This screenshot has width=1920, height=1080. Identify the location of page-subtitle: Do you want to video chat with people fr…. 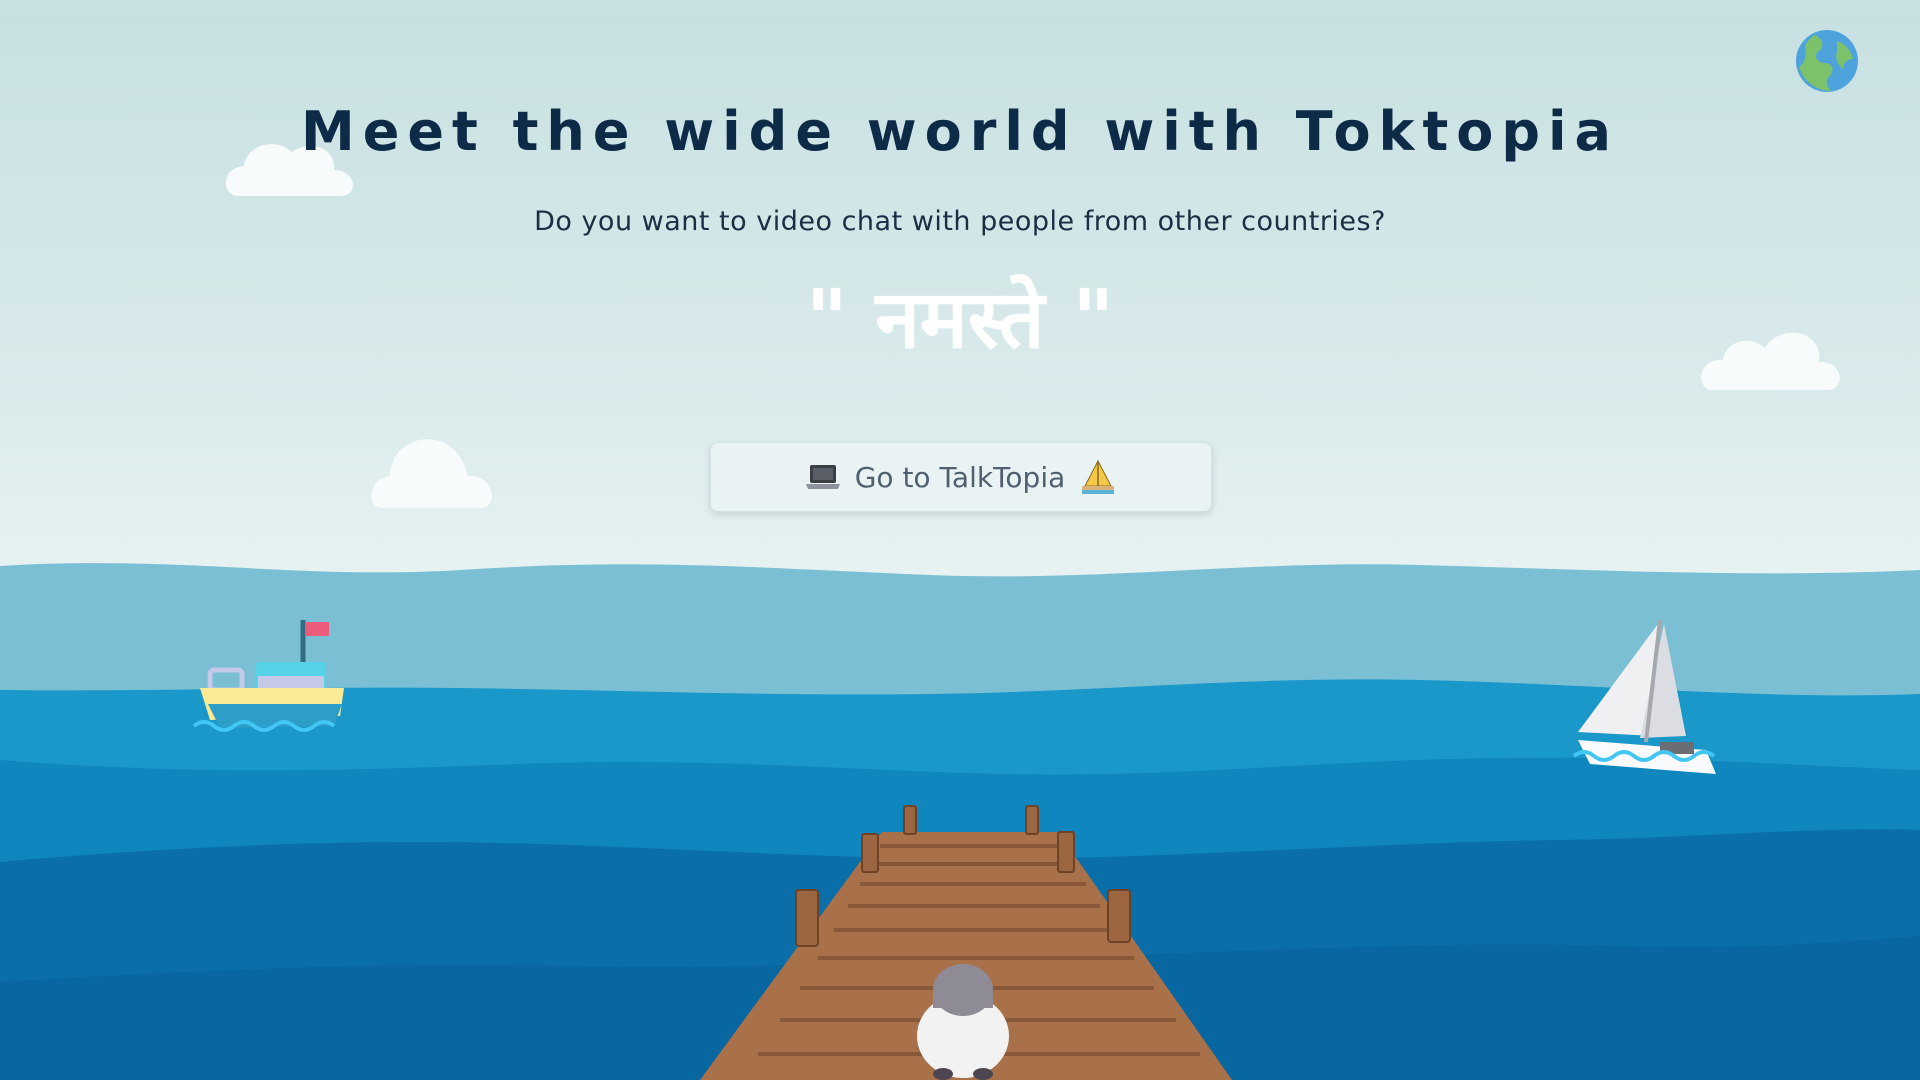
(960, 221).